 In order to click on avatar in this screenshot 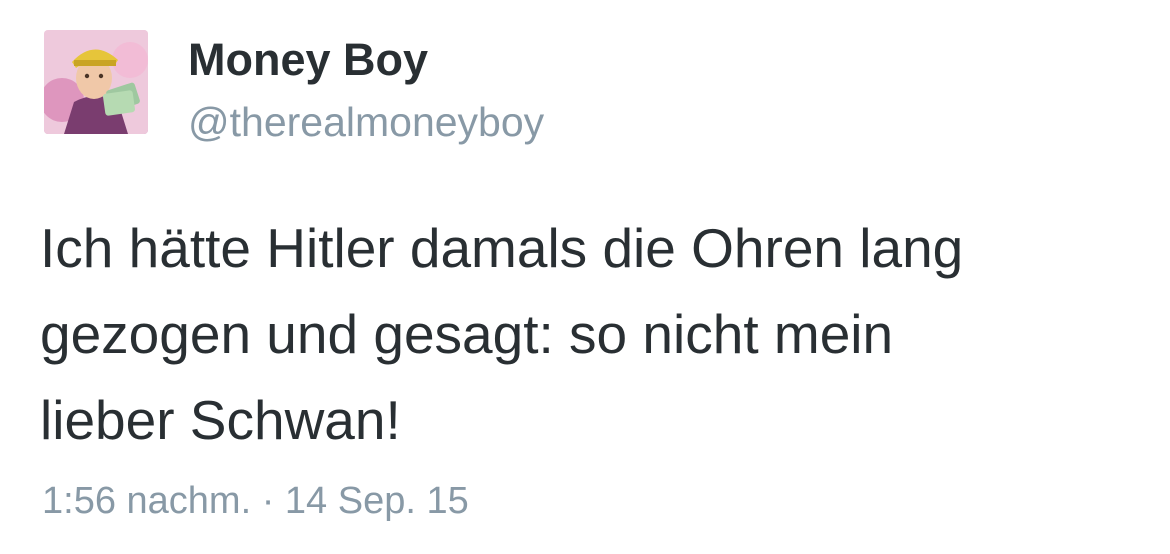, I will do `click(96, 82)`.